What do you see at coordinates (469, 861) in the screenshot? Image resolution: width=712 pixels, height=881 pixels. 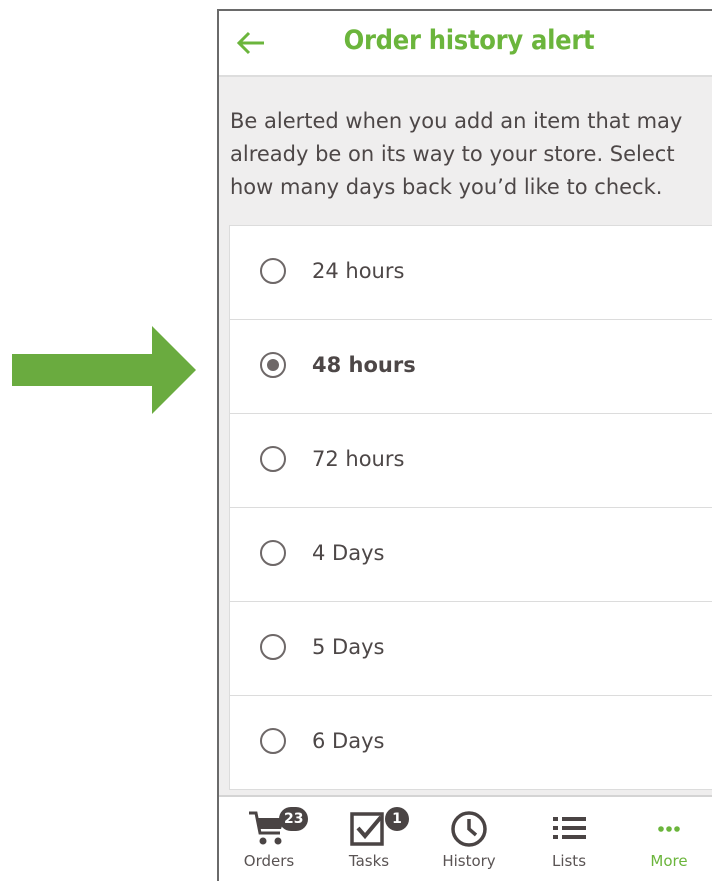 I see `tab-label: History` at bounding box center [469, 861].